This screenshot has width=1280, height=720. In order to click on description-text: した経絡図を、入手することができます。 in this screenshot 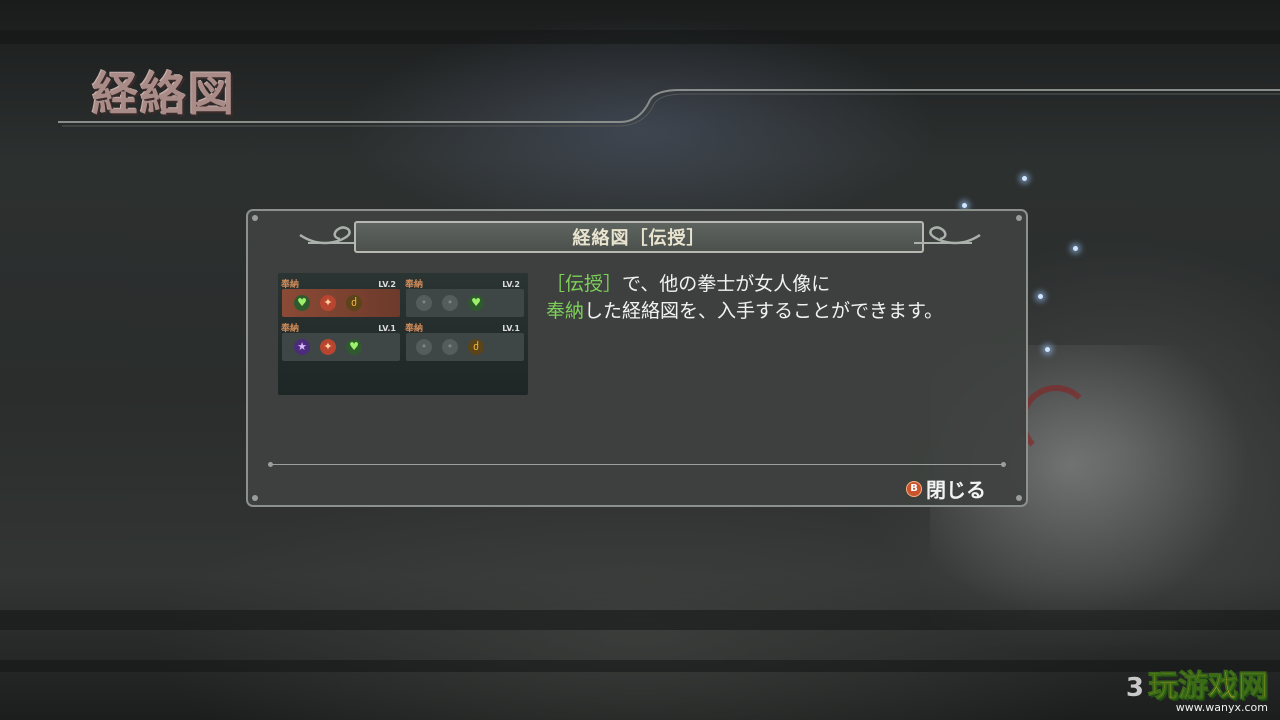, I will do `click(764, 311)`.